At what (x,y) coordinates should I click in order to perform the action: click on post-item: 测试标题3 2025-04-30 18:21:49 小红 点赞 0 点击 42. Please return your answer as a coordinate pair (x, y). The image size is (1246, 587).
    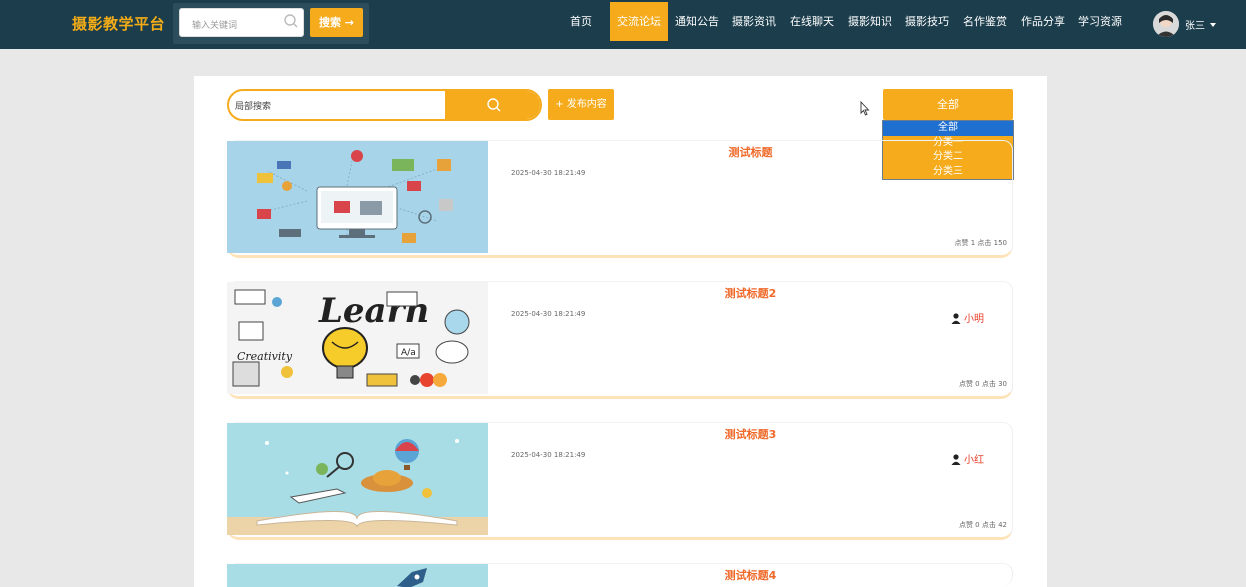
    Looking at the image, I should click on (620, 481).